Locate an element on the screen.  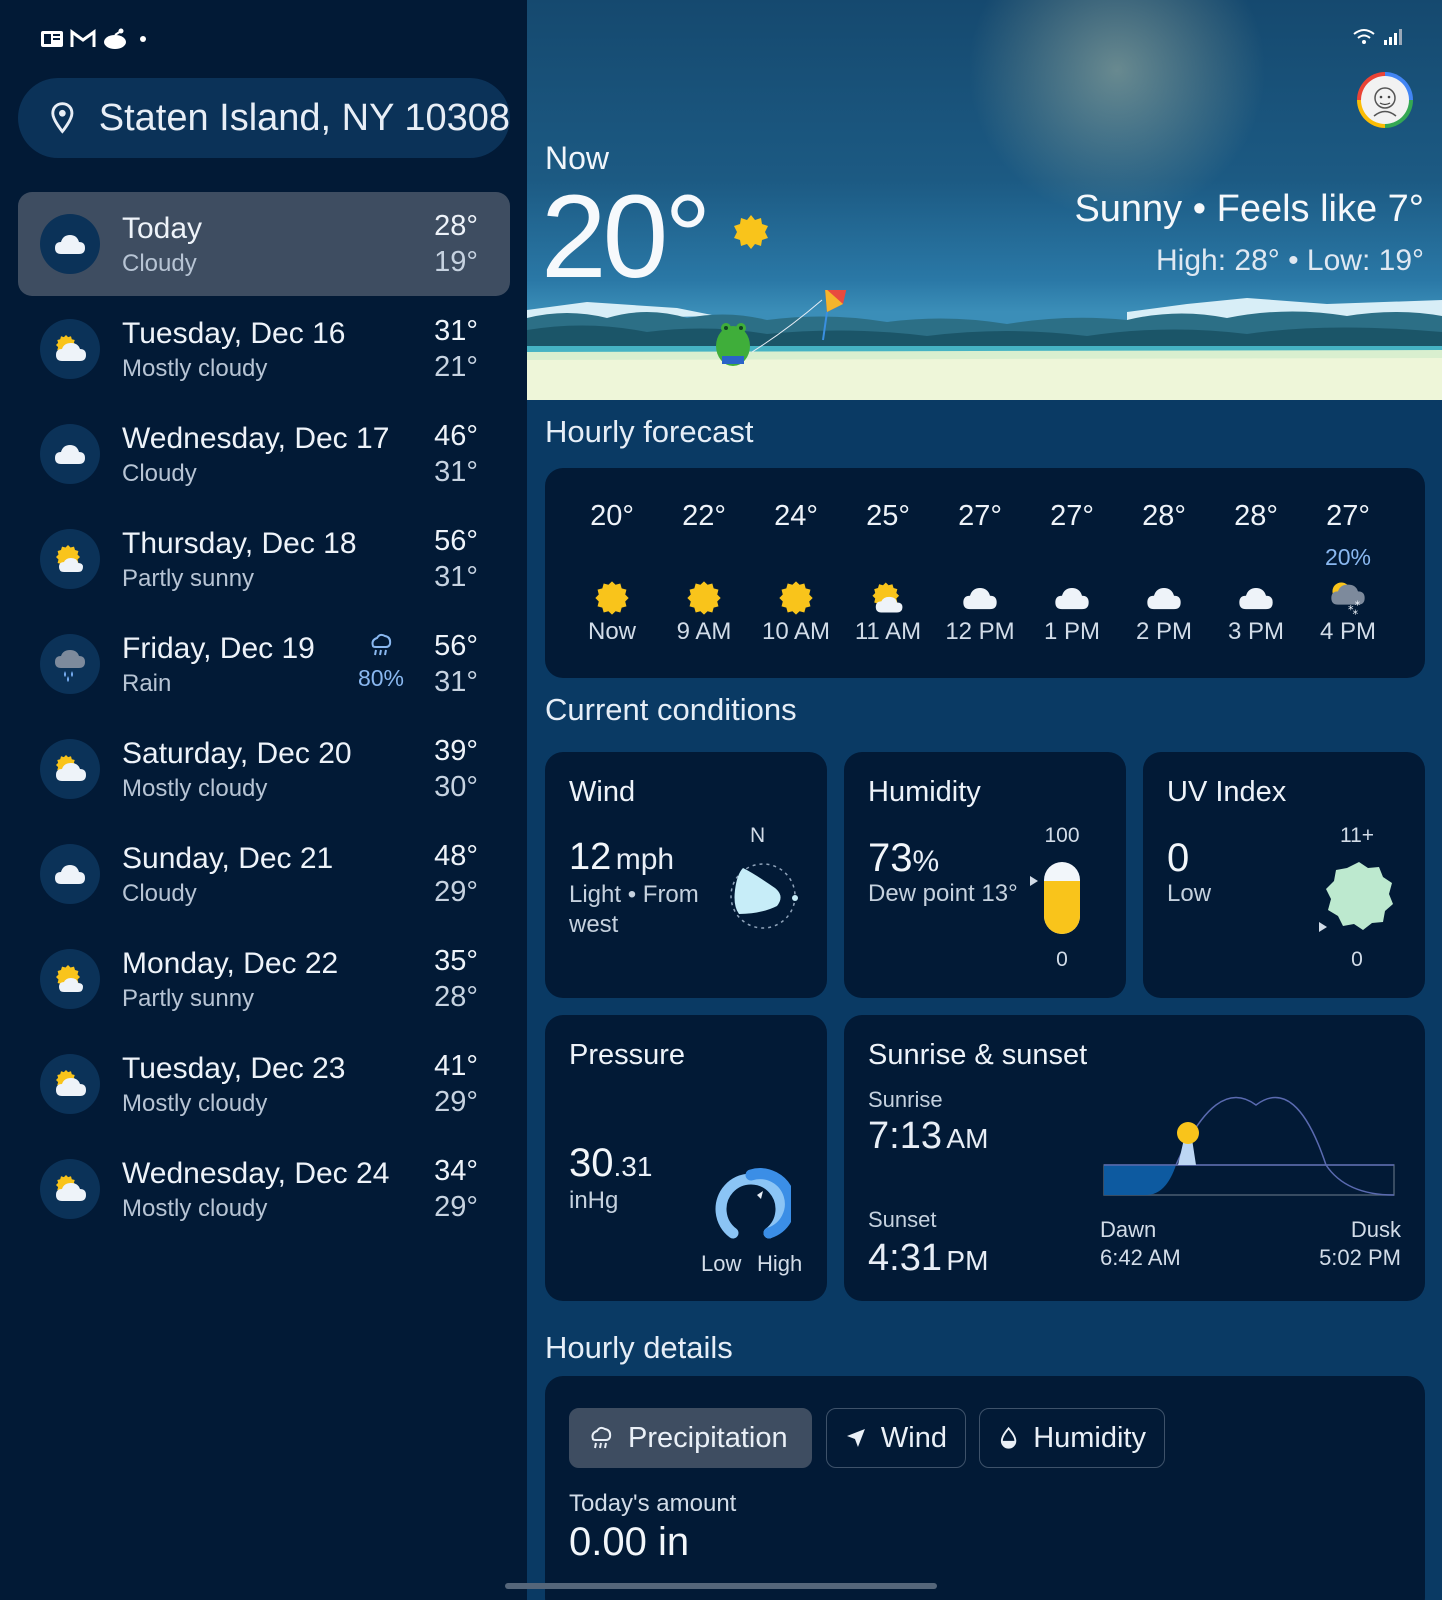
tab-humidity: Humidity is located at coordinates (1072, 1438).